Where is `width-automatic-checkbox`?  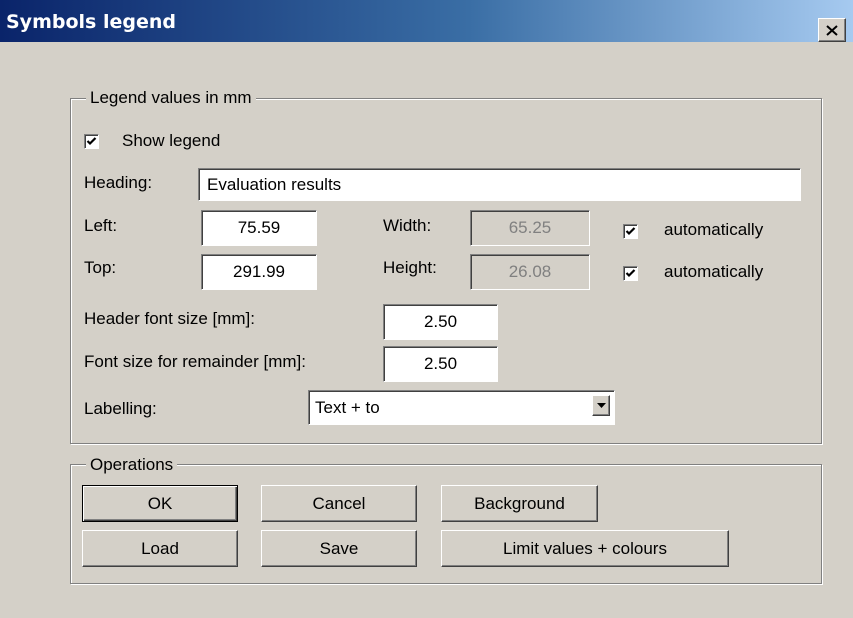
width-automatic-checkbox is located at coordinates (630, 231).